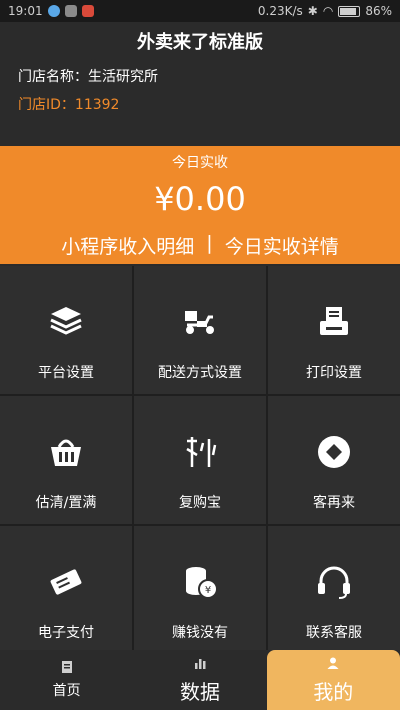 The image size is (400, 710). What do you see at coordinates (66, 691) in the screenshot?
I see `tab-home-label: 首页` at bounding box center [66, 691].